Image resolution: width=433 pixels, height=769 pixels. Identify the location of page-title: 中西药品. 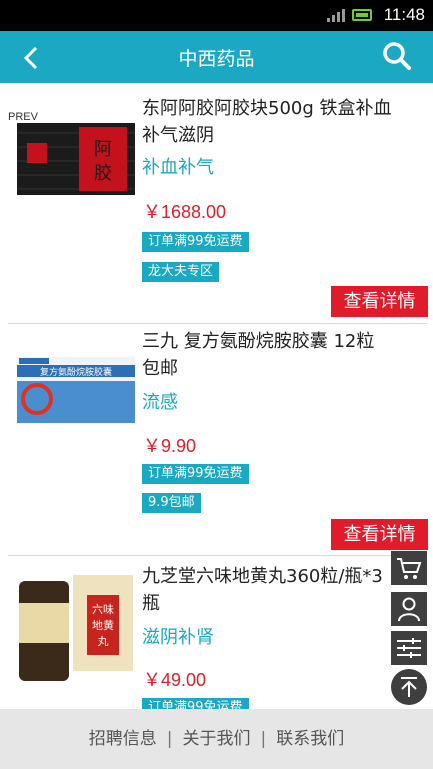
(216, 59).